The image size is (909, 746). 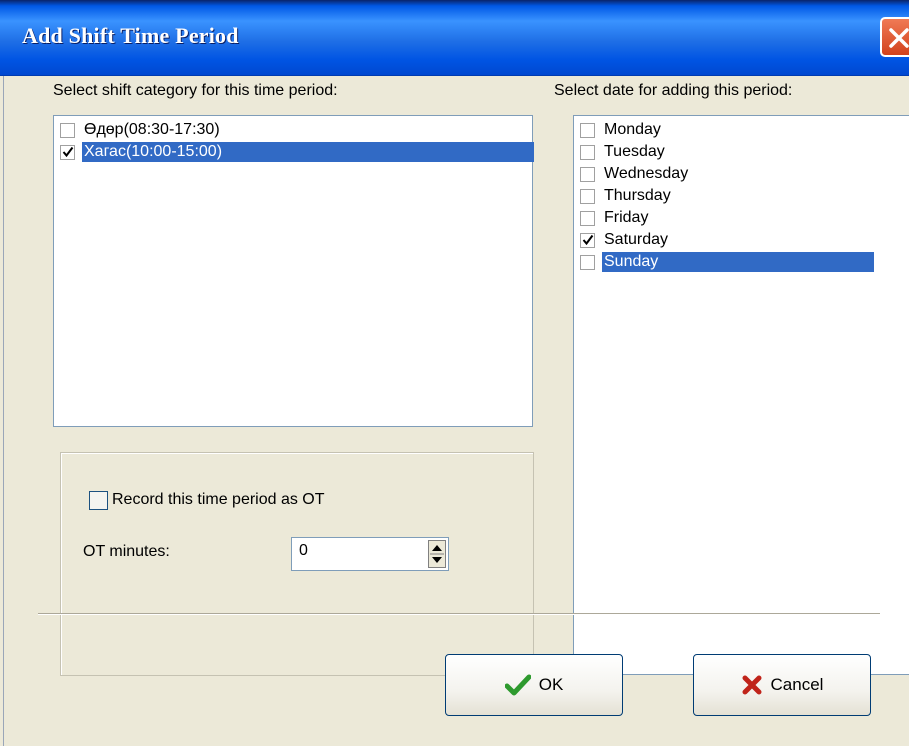 I want to click on spin-buttons, so click(x=437, y=554).